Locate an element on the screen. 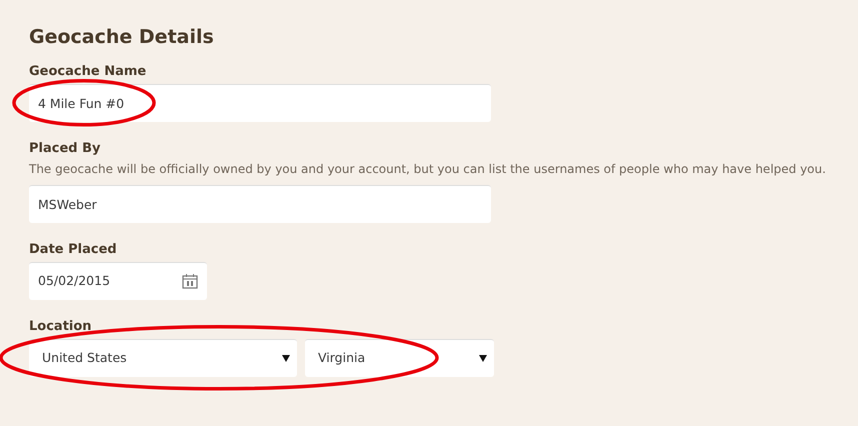 The width and height of the screenshot is (858, 426). help-text: The geocache will be officially owned by you and your account, but you can list the usernames of people who may have helped you. is located at coordinates (428, 168).